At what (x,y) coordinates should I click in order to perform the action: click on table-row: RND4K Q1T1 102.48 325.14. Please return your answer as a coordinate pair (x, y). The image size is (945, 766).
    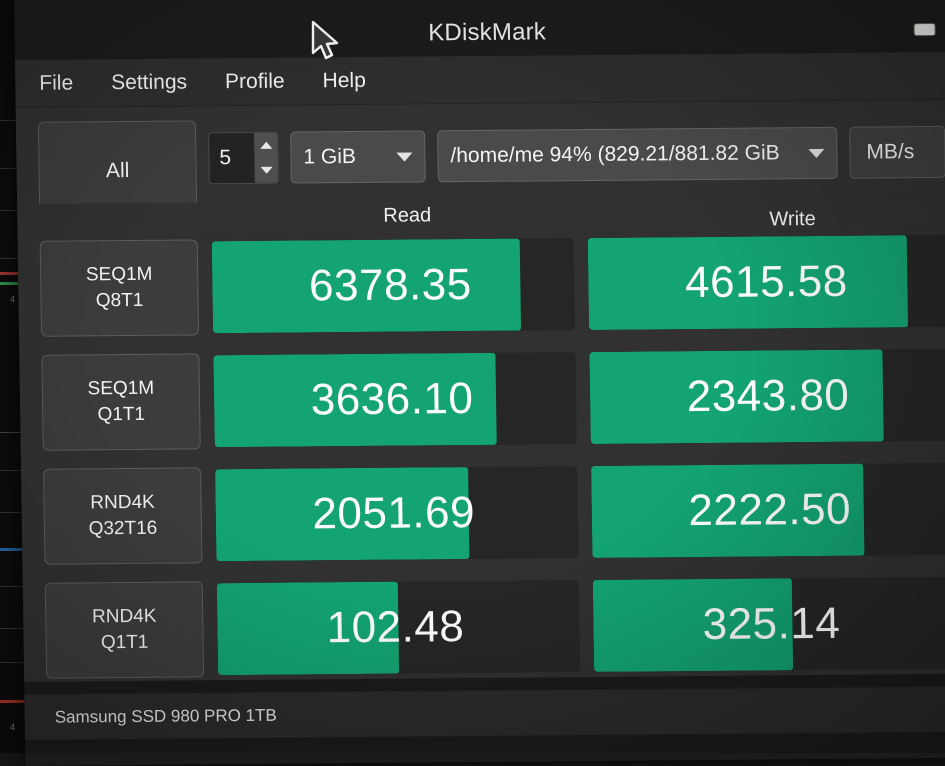
    Looking at the image, I should click on (494, 627).